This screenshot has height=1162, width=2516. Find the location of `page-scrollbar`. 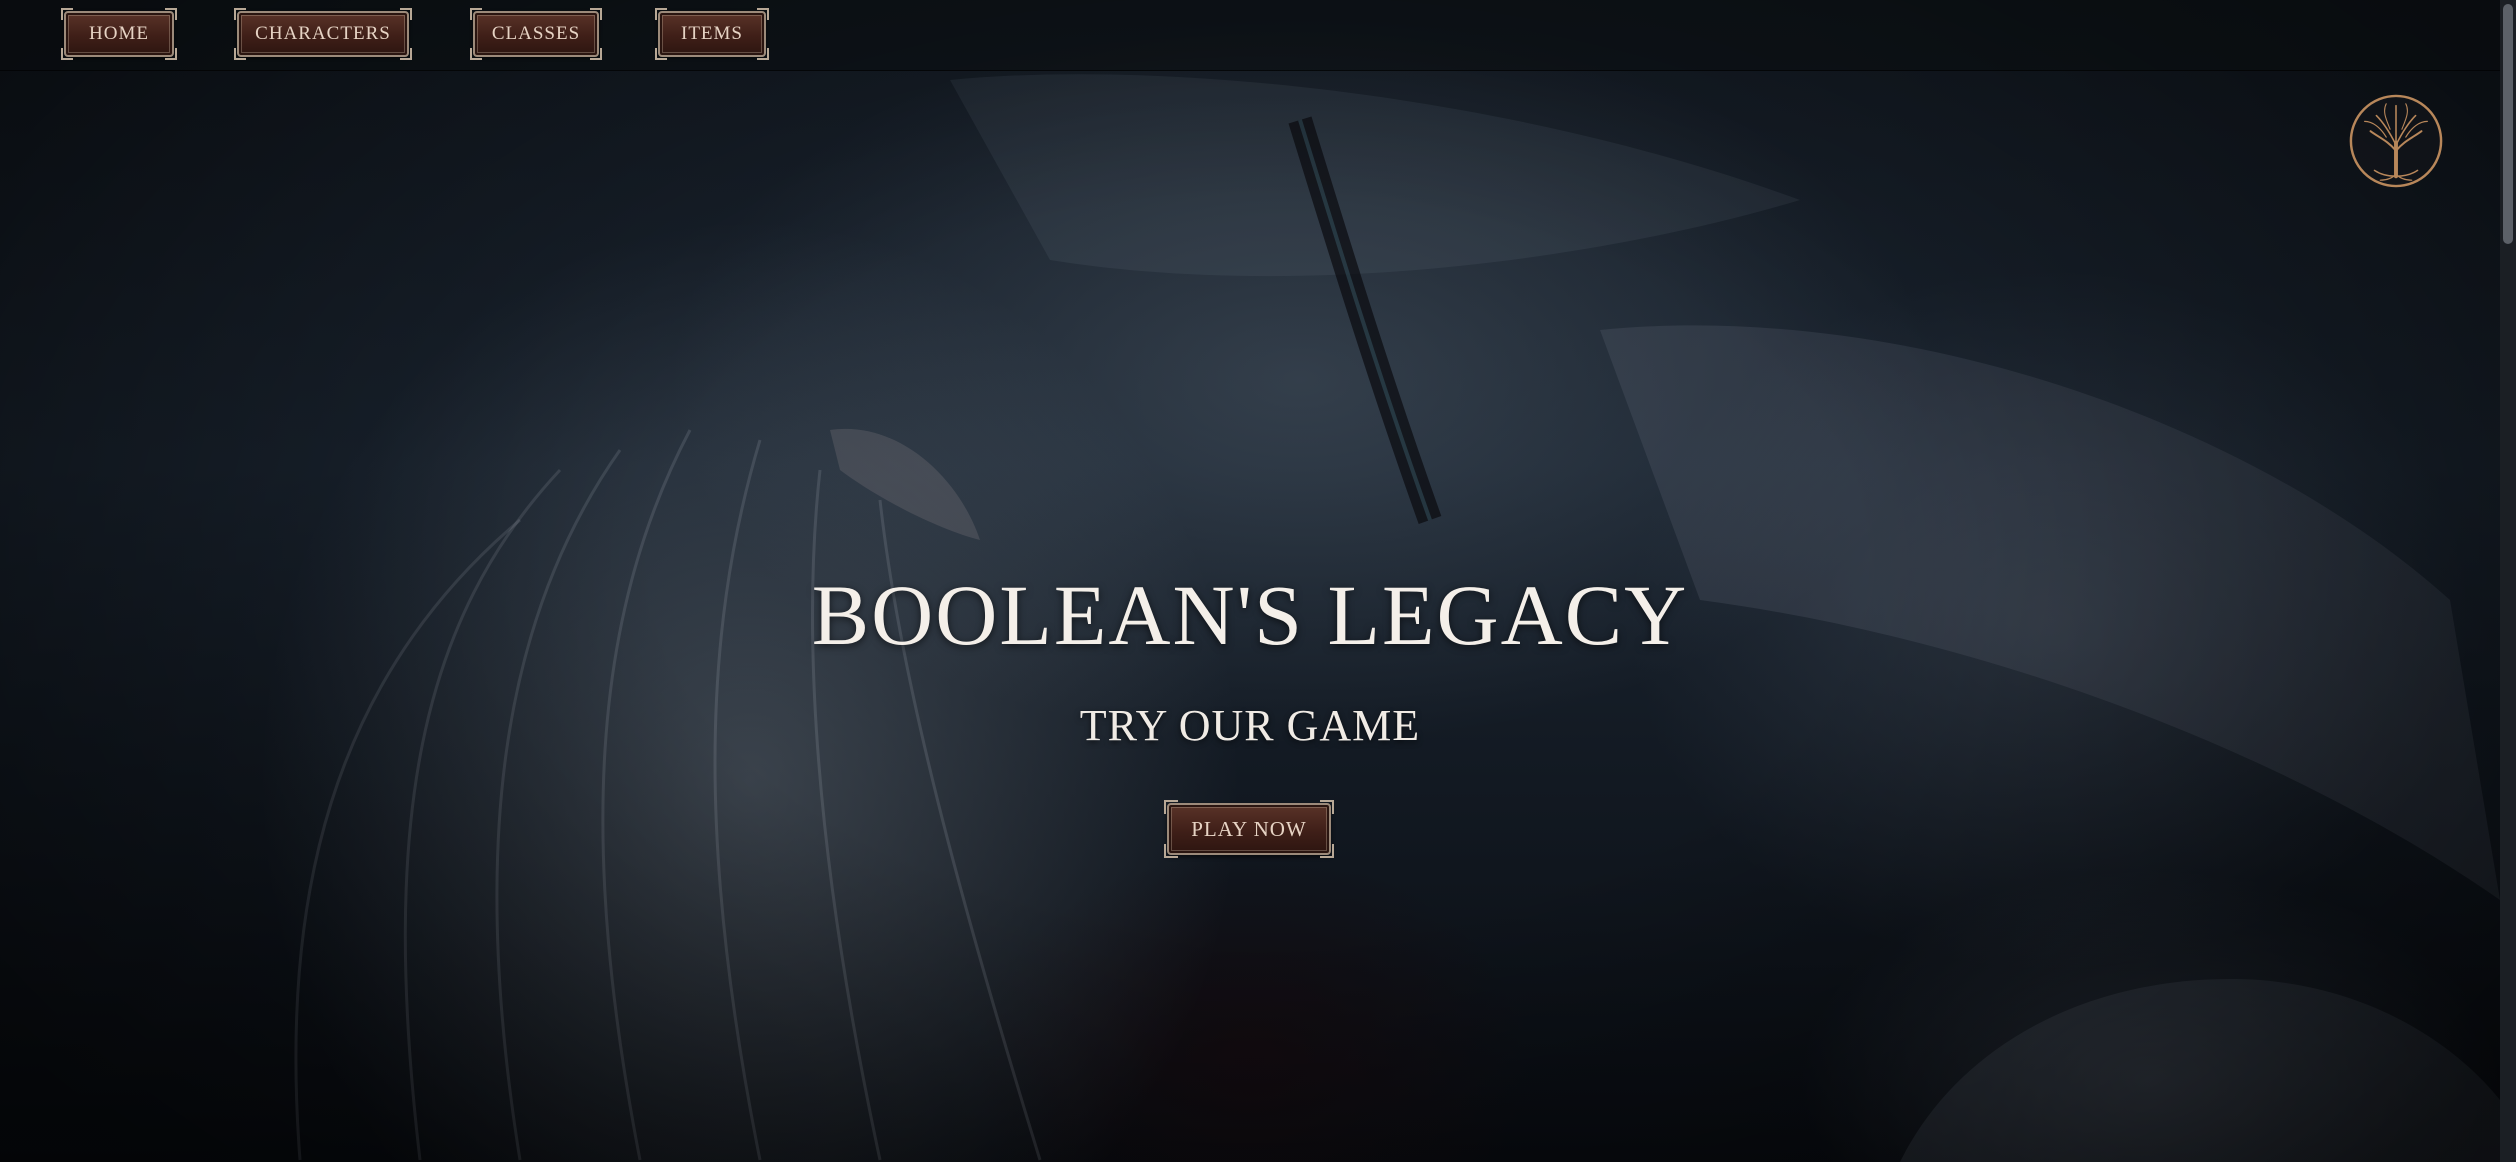

page-scrollbar is located at coordinates (2508, 581).